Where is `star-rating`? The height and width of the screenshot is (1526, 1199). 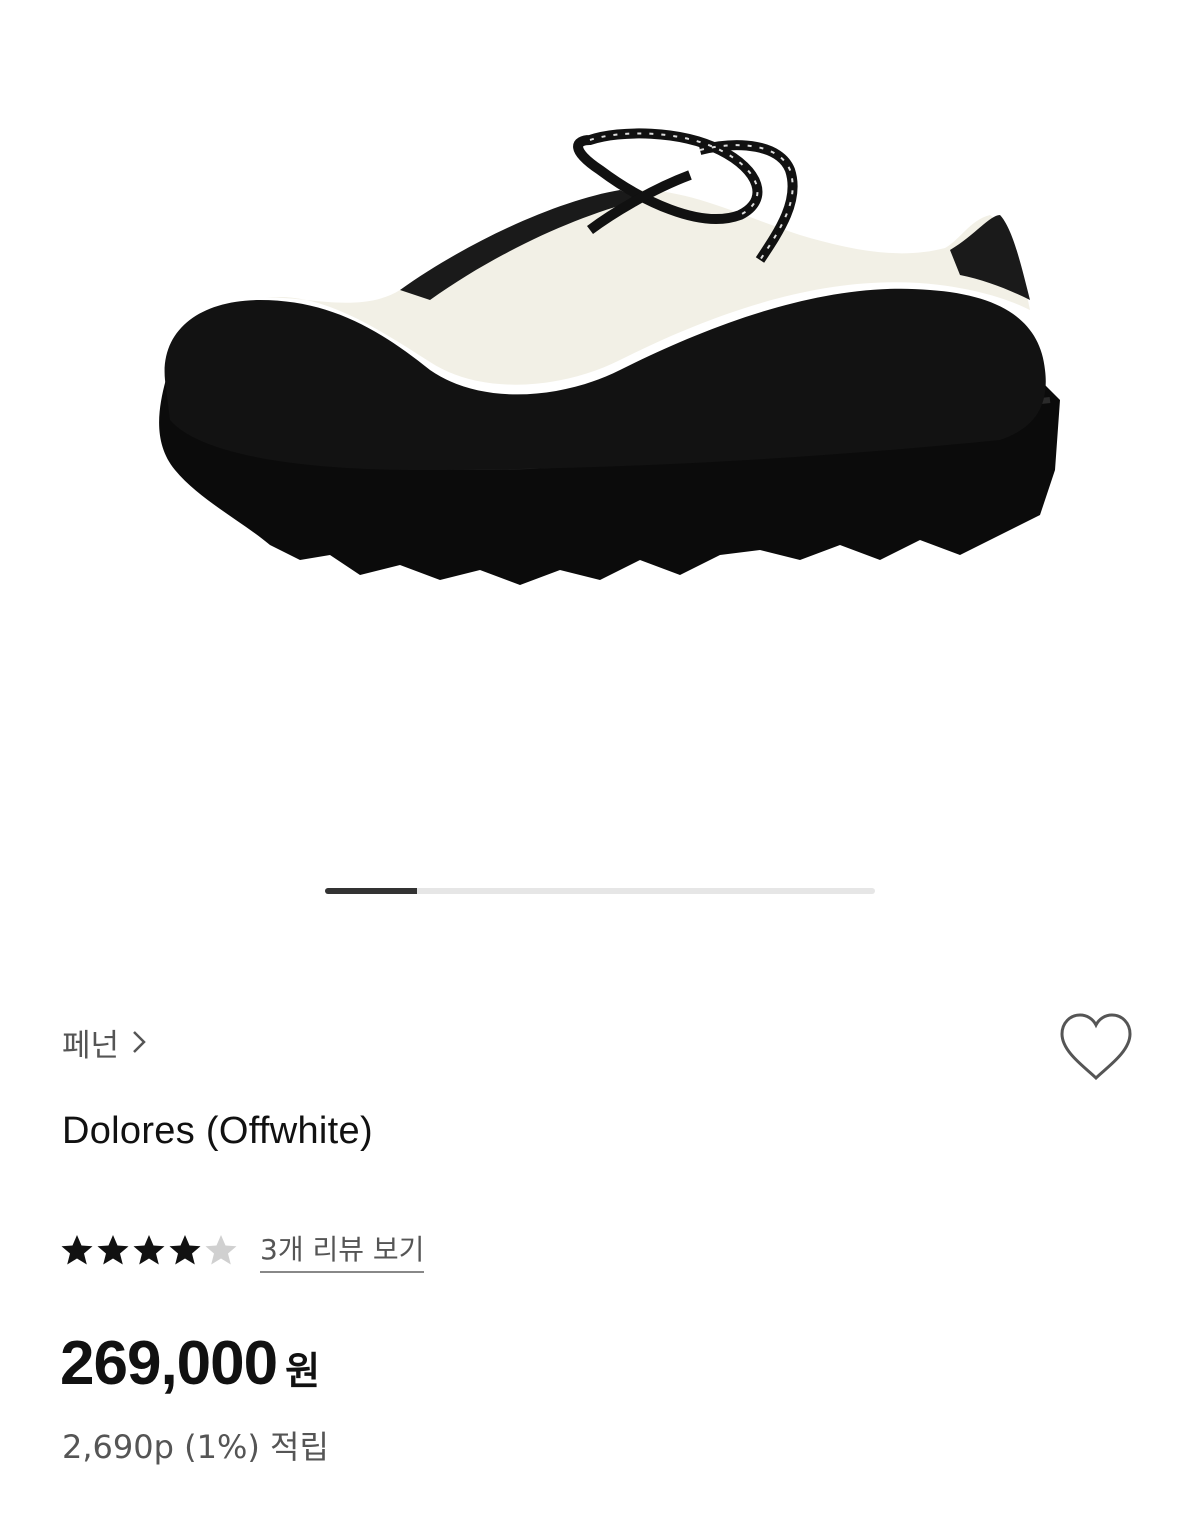
star-rating is located at coordinates (149, 1250).